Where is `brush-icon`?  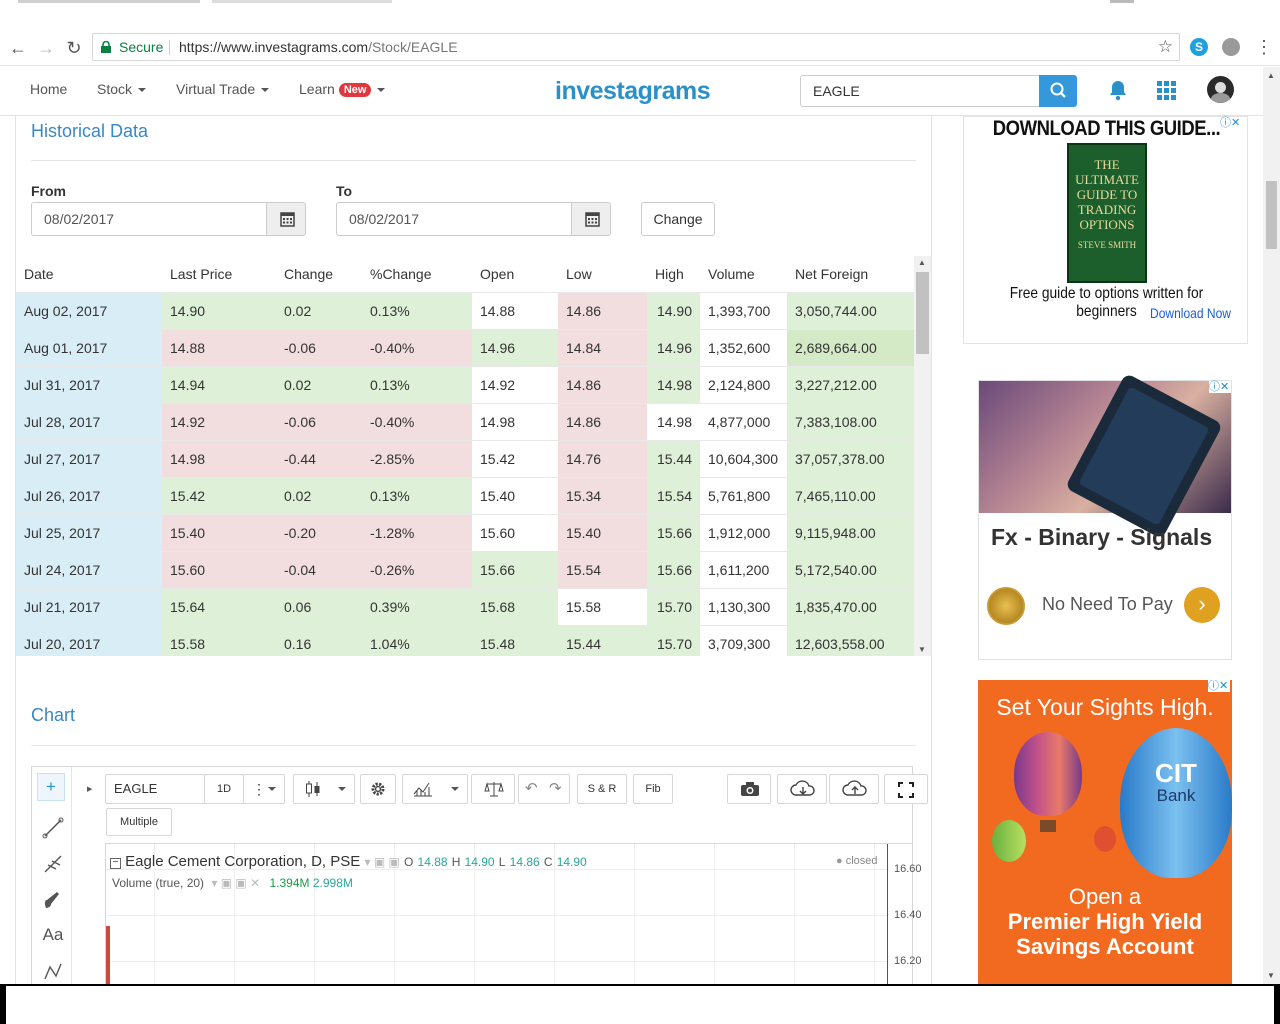
brush-icon is located at coordinates (53, 900).